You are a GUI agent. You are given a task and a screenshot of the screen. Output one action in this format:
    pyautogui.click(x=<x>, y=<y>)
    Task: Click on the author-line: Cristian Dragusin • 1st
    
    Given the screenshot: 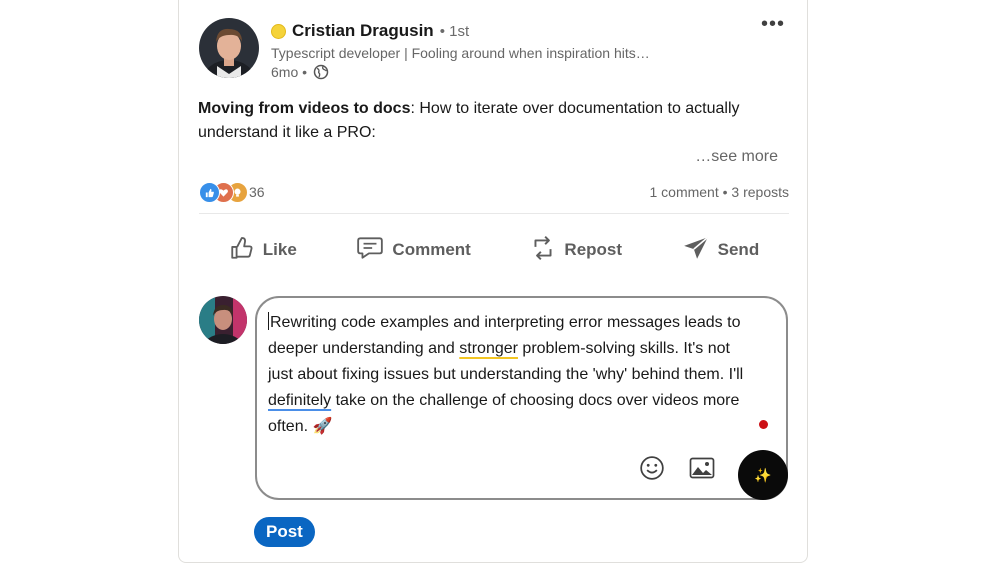 What is the action you would take?
    pyautogui.click(x=370, y=31)
    